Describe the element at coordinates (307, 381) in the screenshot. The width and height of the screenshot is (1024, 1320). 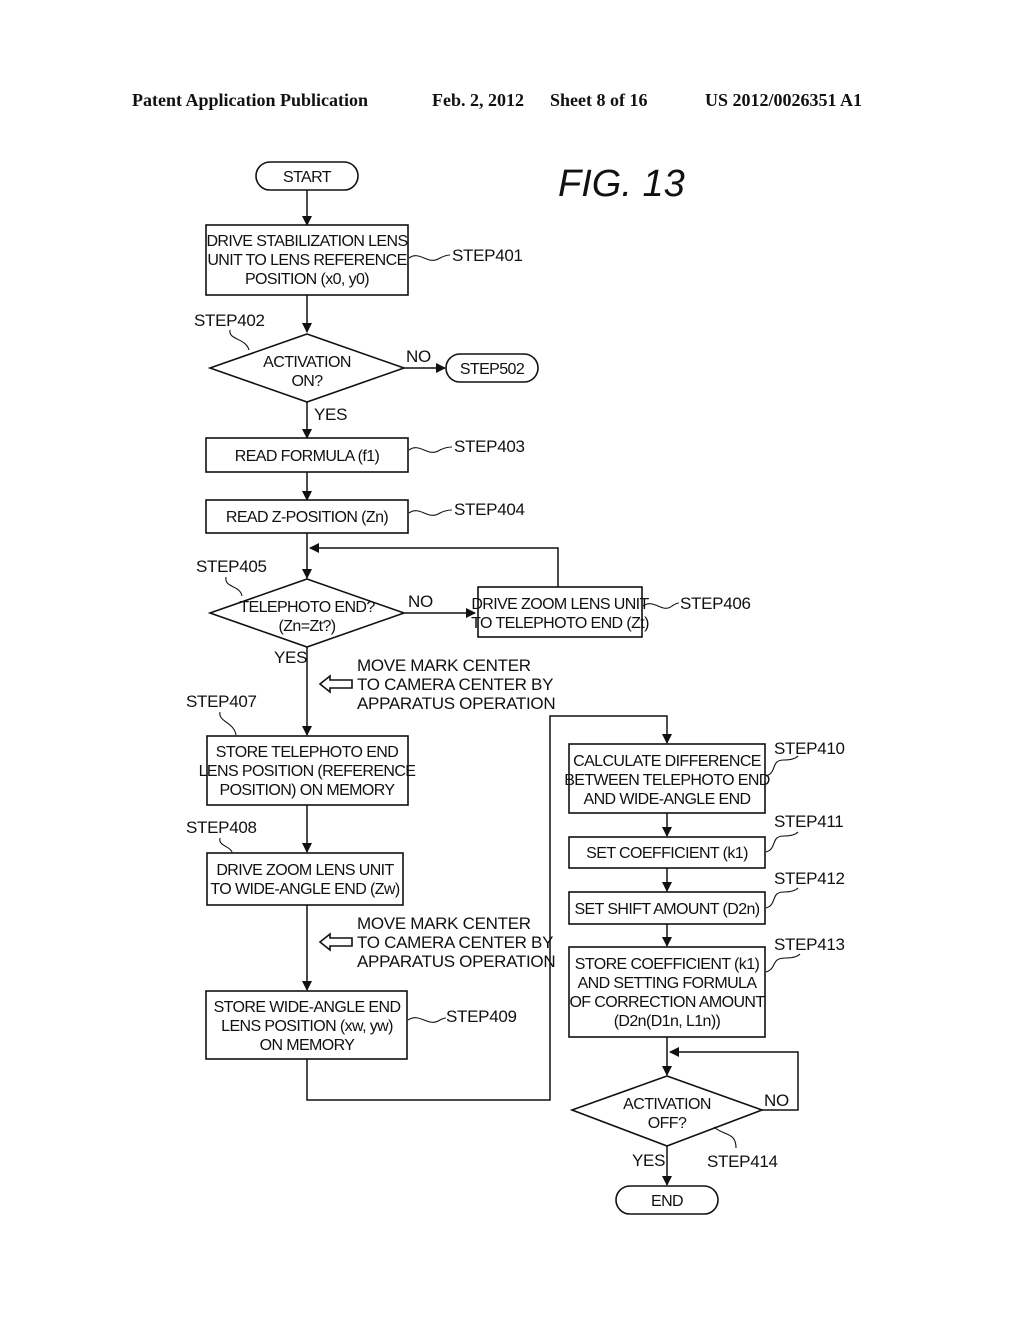
I see `node-step402-line2: ON?` at that location.